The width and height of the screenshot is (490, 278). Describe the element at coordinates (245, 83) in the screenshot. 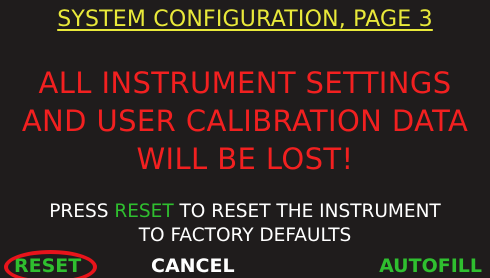

I see `warning-line-1: ALL INSTRUMENT SETTINGS` at that location.